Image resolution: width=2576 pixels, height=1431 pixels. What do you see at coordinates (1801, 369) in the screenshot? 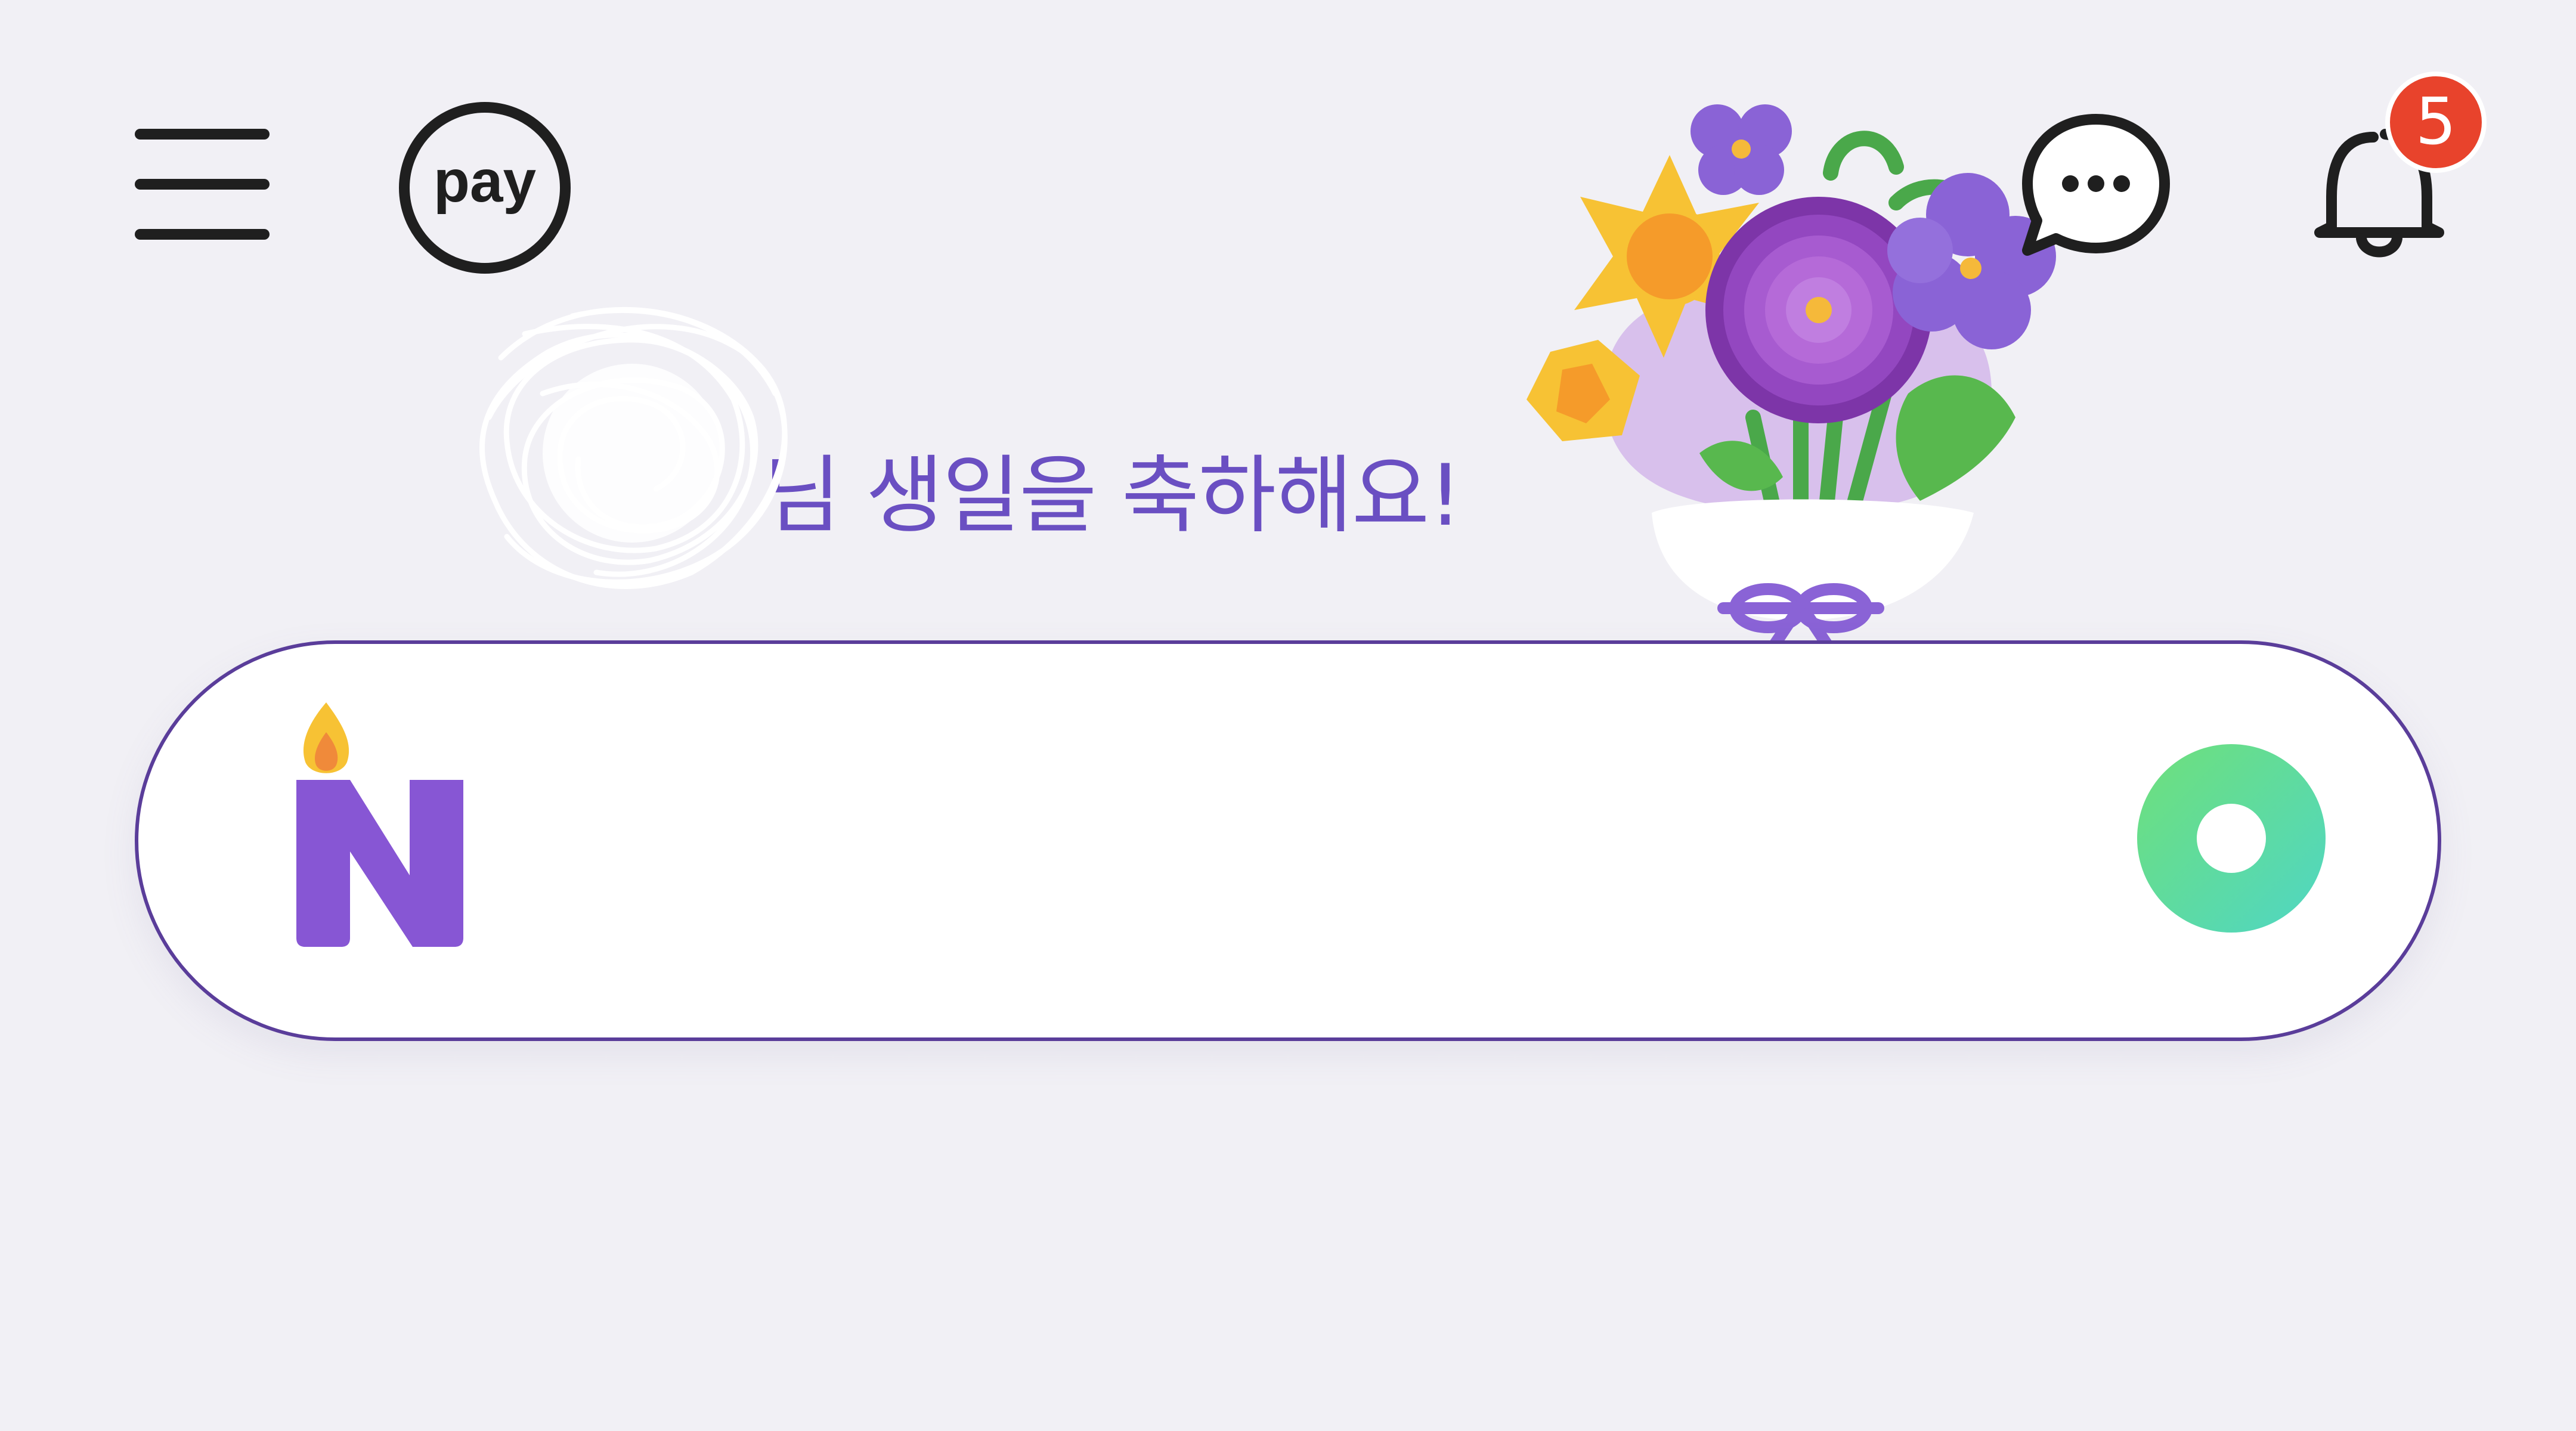
I see `flower-bouquet-icon` at bounding box center [1801, 369].